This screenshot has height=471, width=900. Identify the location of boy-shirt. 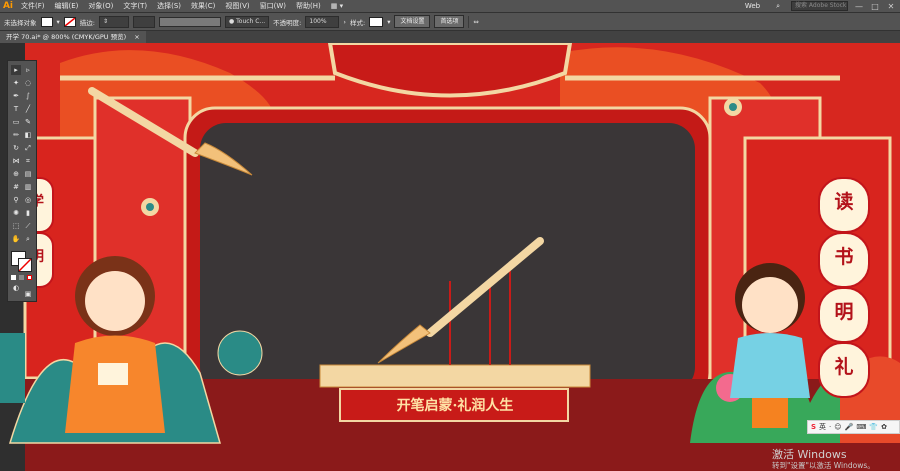
(770, 365).